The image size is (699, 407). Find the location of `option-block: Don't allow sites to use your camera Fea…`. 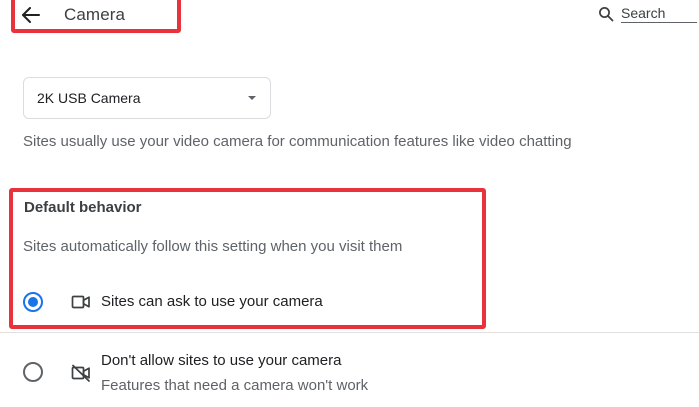

option-block: Don't allow sites to use your camera Fea… is located at coordinates (349, 374).